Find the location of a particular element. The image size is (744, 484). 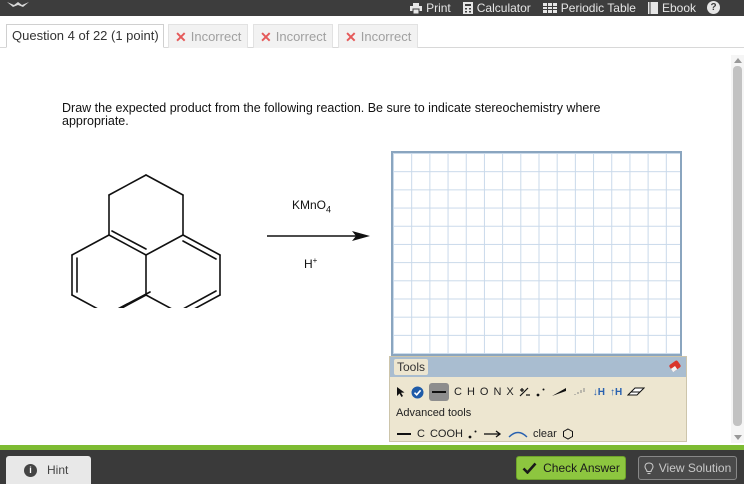

arrow-tool-icon is located at coordinates (493, 434).